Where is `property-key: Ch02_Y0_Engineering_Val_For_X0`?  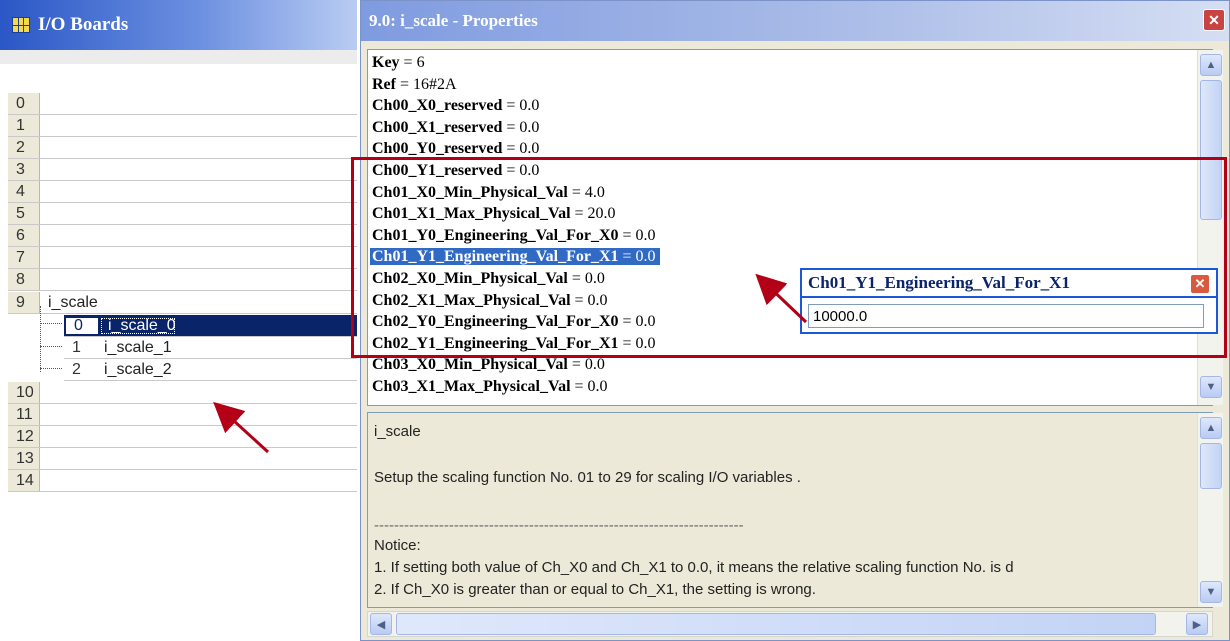
property-key: Ch02_Y0_Engineering_Val_For_X0 is located at coordinates (495, 322).